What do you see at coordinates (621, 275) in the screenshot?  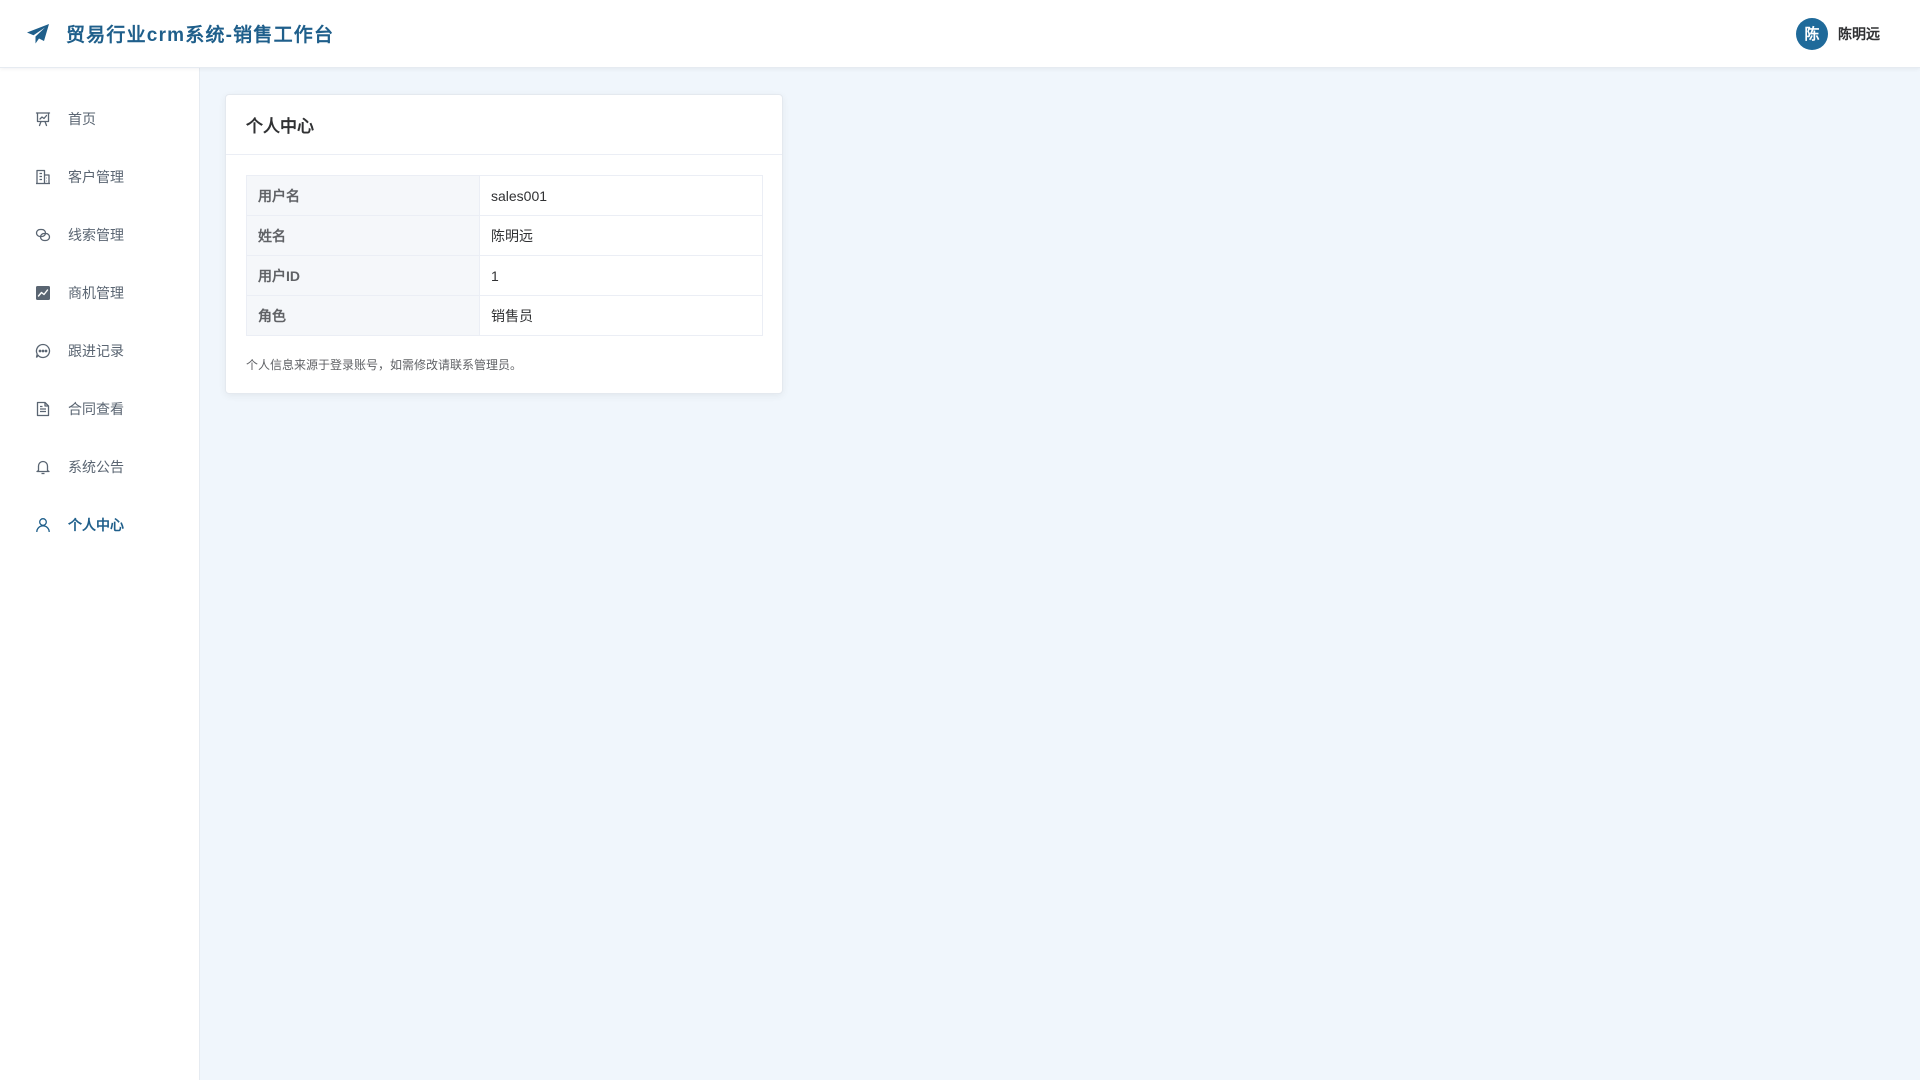 I see `row-value: 1` at bounding box center [621, 275].